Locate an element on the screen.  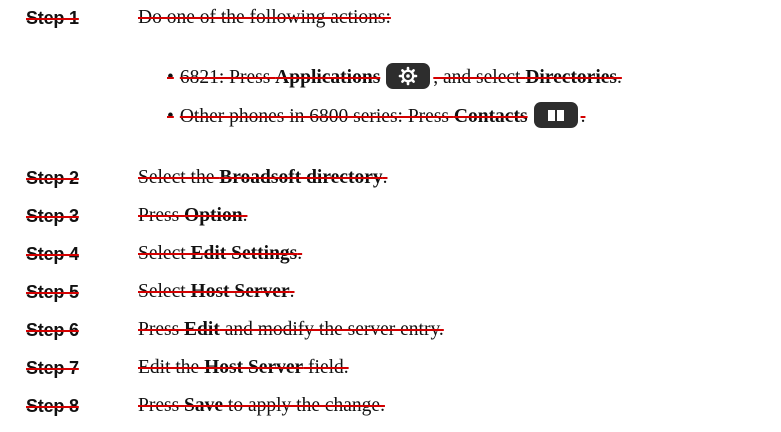
step-label: Step 2 is located at coordinates (52, 178).